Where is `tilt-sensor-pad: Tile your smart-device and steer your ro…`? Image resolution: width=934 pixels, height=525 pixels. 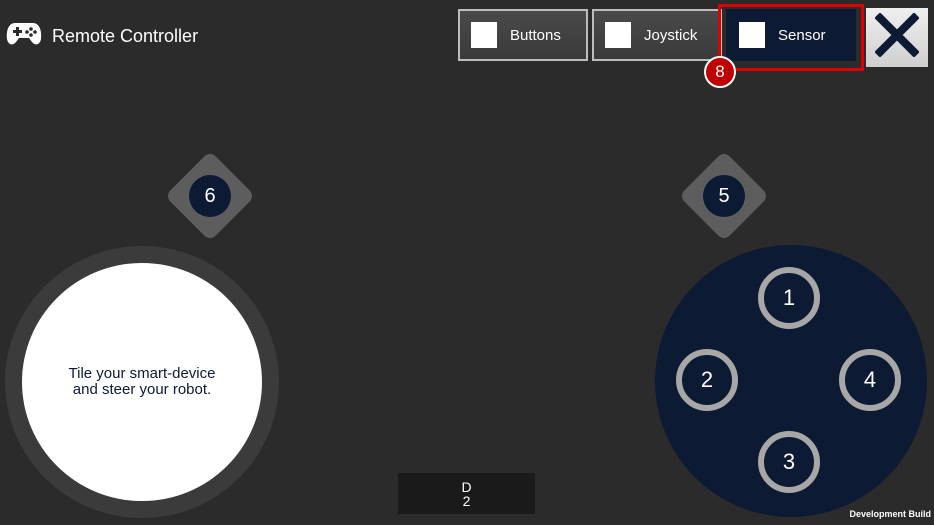
tilt-sensor-pad: Tile your smart-device and steer your ro… is located at coordinates (142, 382).